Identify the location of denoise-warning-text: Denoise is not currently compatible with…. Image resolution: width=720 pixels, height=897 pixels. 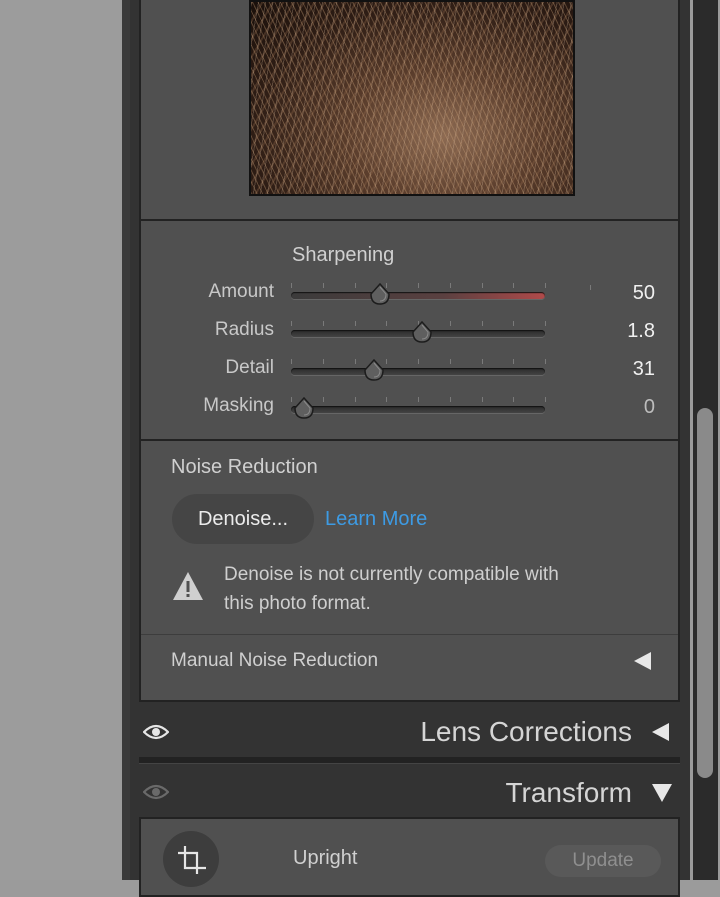
(434, 589).